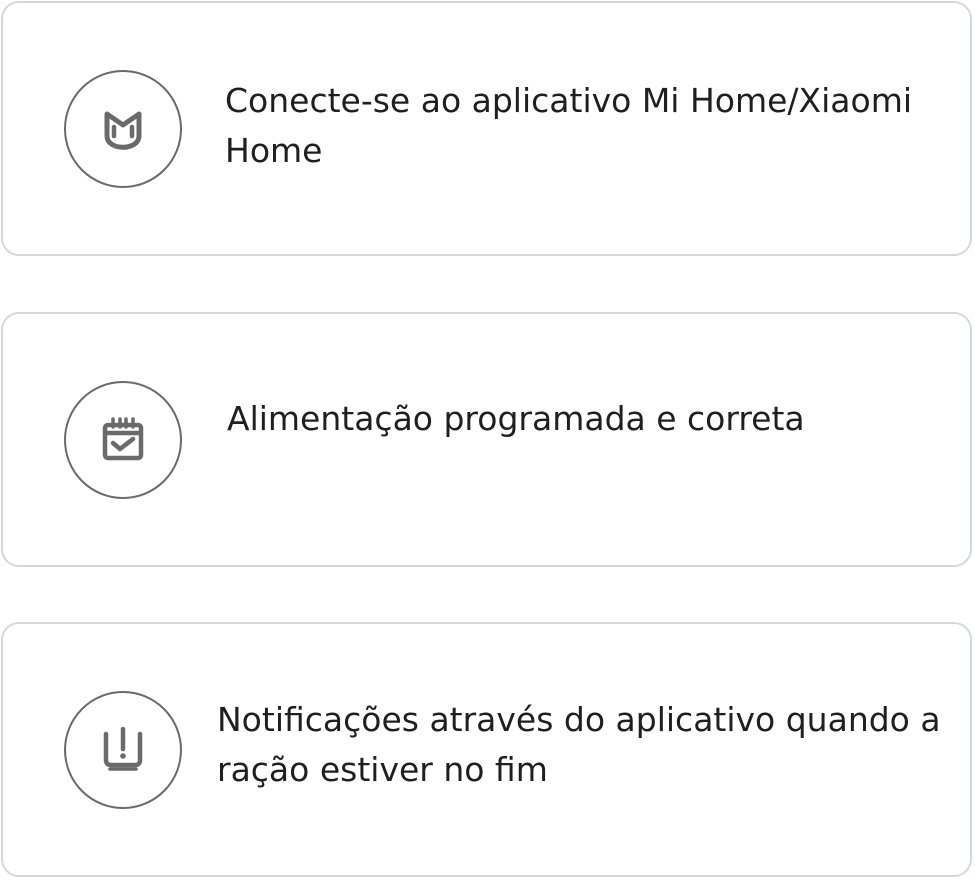  Describe the element at coordinates (123, 129) in the screenshot. I see `mi-home-icon` at that location.